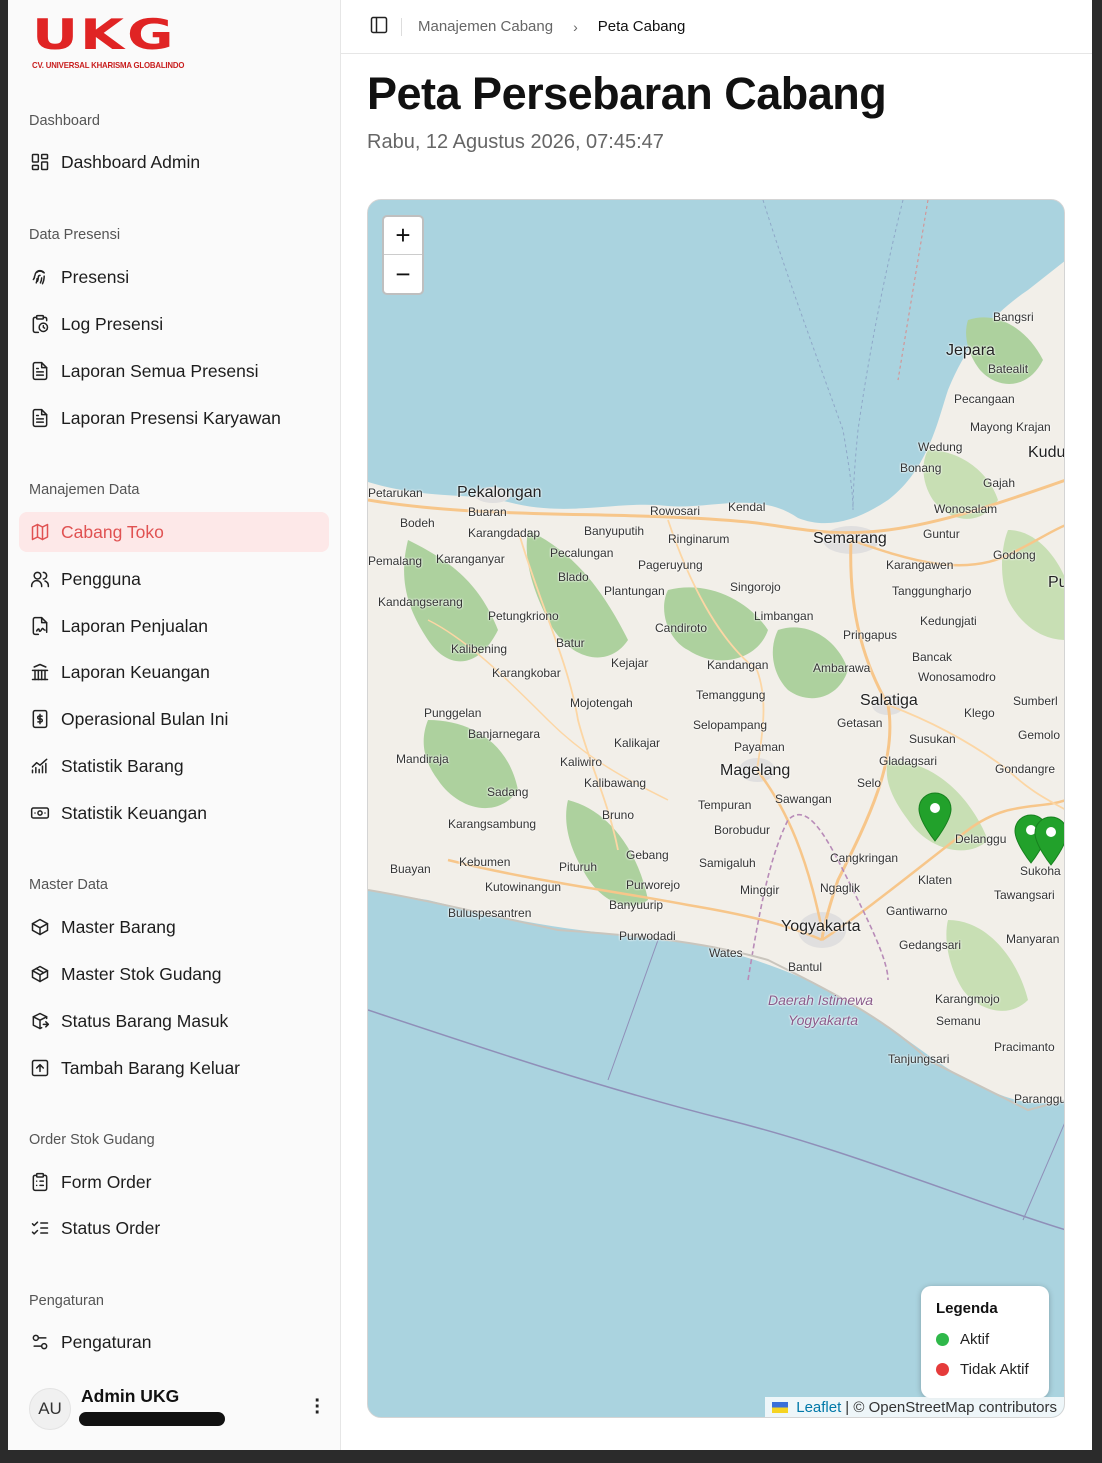  What do you see at coordinates (526, 673) in the screenshot?
I see `map-label: Karangkobar` at bounding box center [526, 673].